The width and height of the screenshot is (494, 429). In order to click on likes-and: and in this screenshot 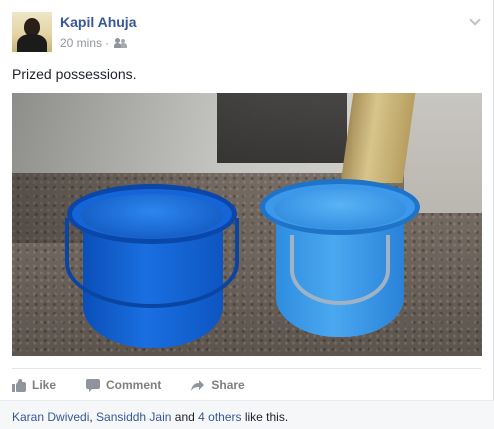, I will do `click(185, 417)`.